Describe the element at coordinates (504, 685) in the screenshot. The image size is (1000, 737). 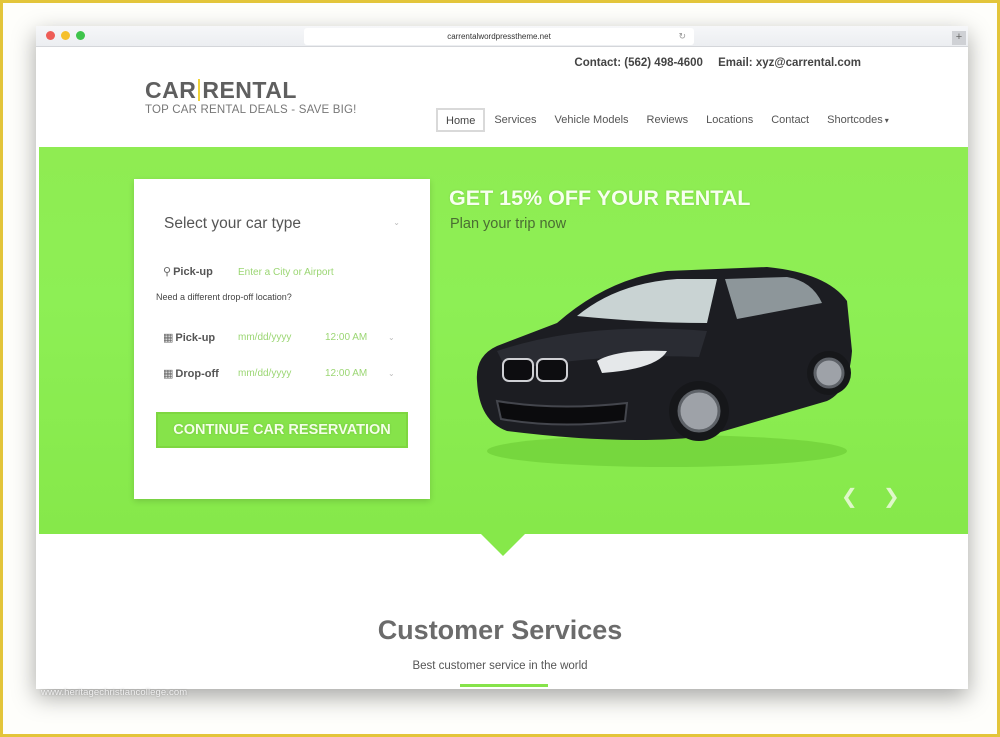
I see `section-underline` at that location.